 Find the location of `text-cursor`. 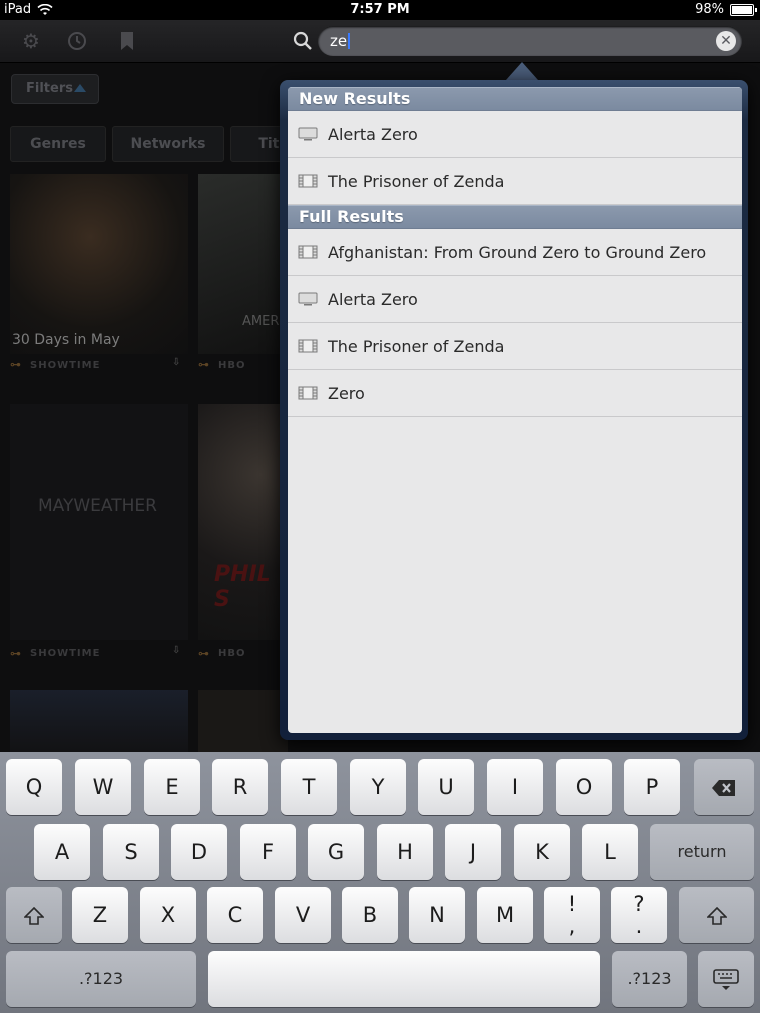

text-cursor is located at coordinates (349, 41).